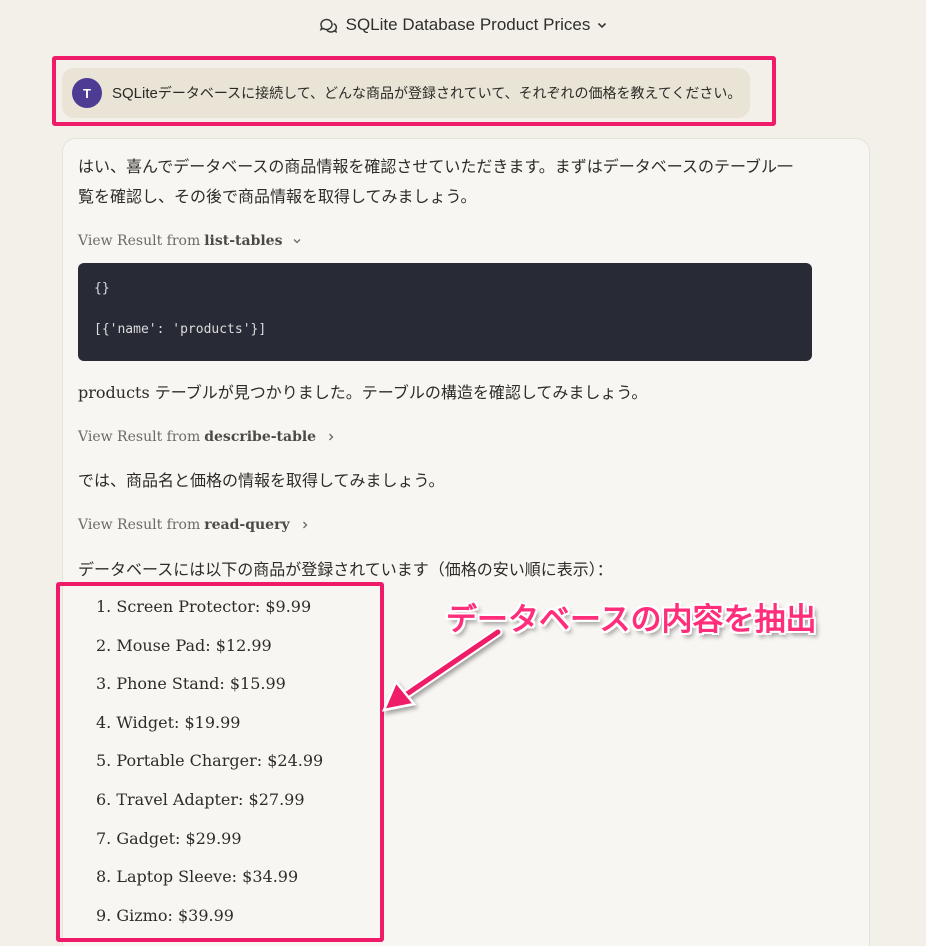 The width and height of the screenshot is (926, 946). What do you see at coordinates (345, 569) in the screenshot?
I see `assistant-paragraph: データベースには以下の商品が登録されています（価格の安い順に表示）：` at bounding box center [345, 569].